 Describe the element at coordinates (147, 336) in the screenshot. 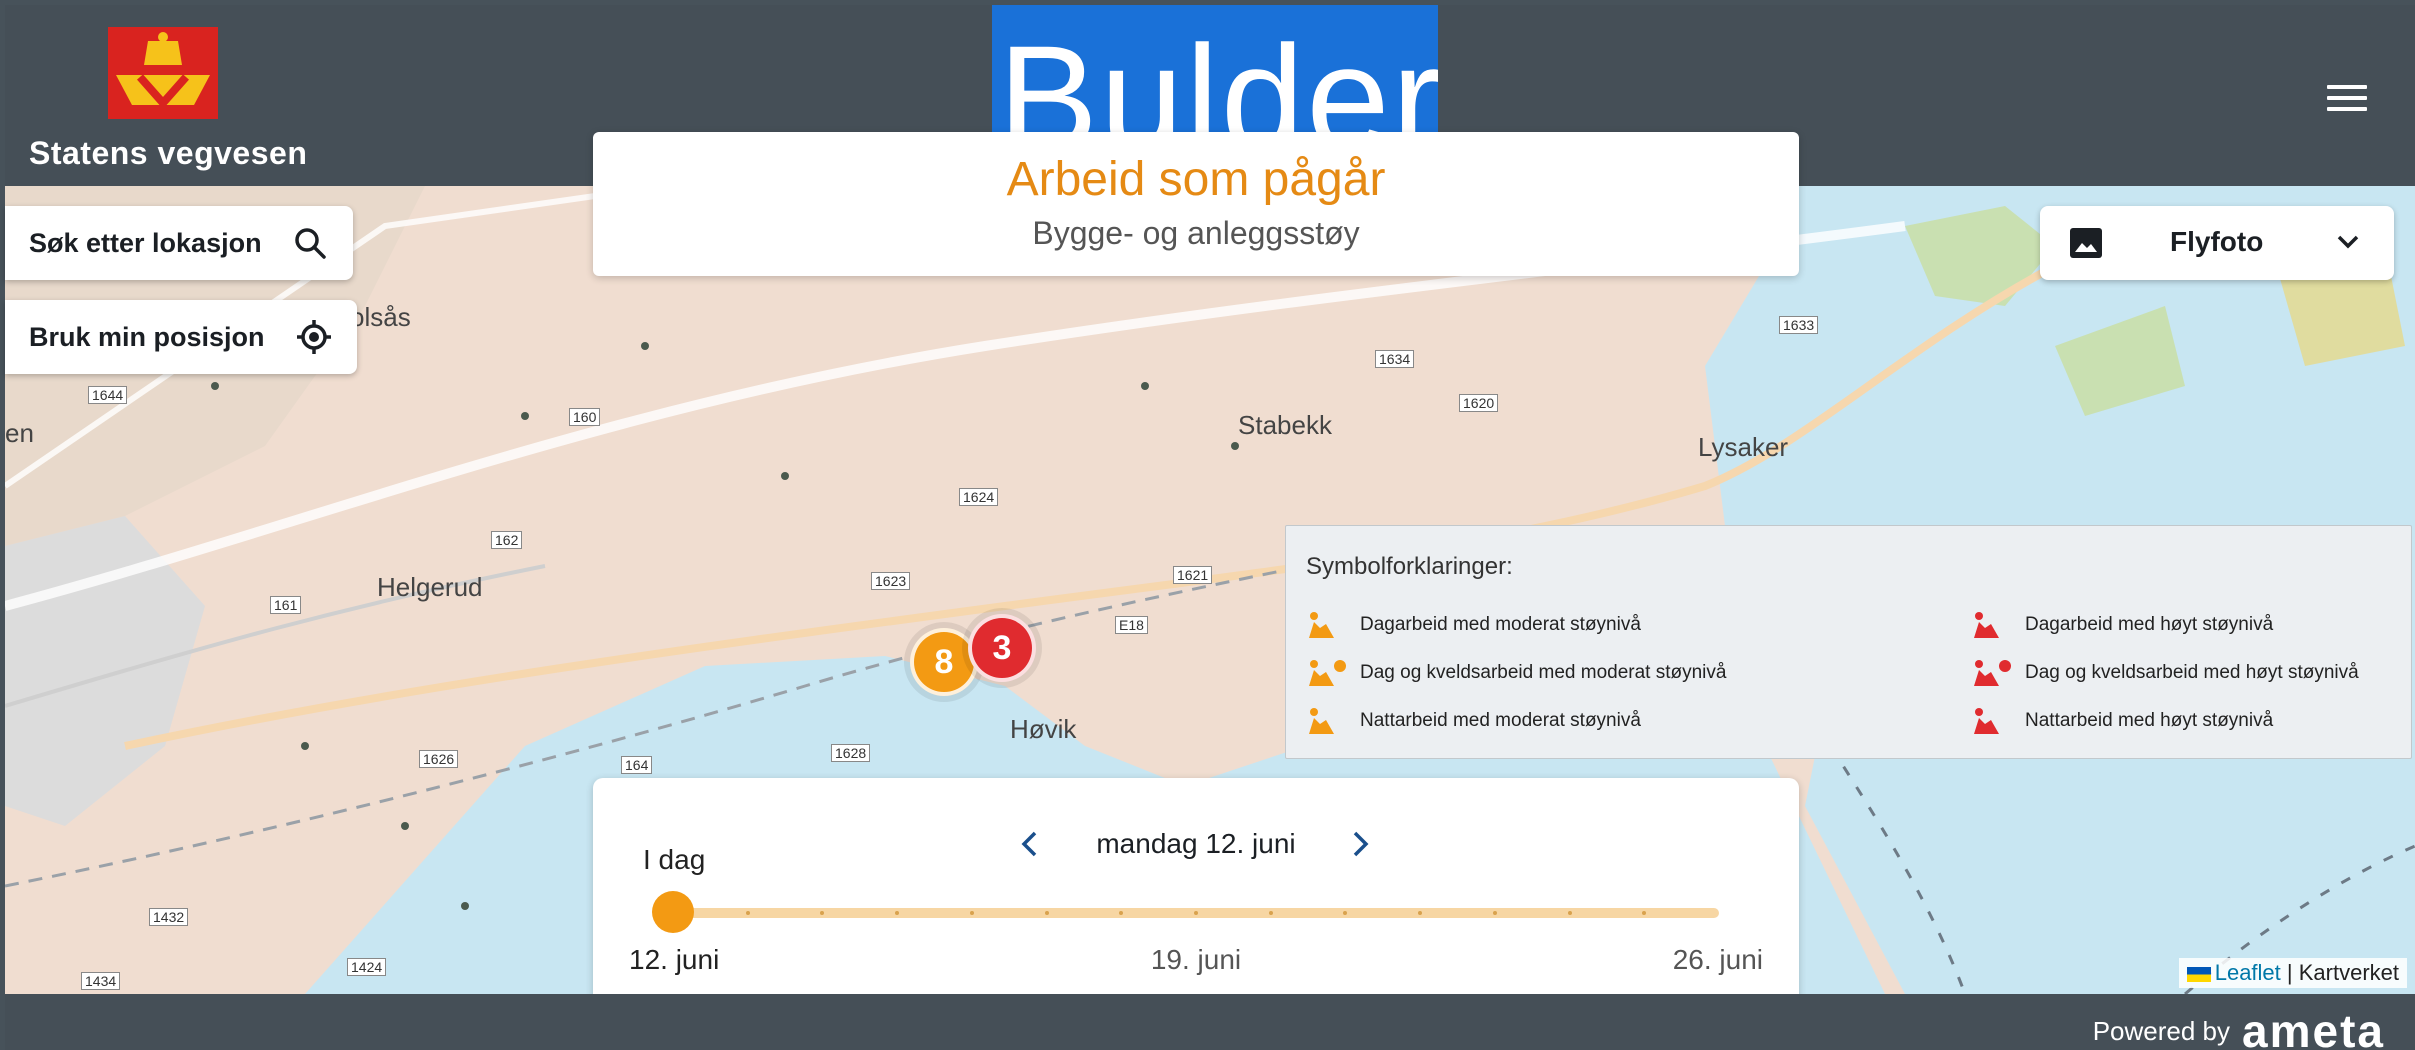

I see `use-my-position-label: Bruk min posisjon` at that location.